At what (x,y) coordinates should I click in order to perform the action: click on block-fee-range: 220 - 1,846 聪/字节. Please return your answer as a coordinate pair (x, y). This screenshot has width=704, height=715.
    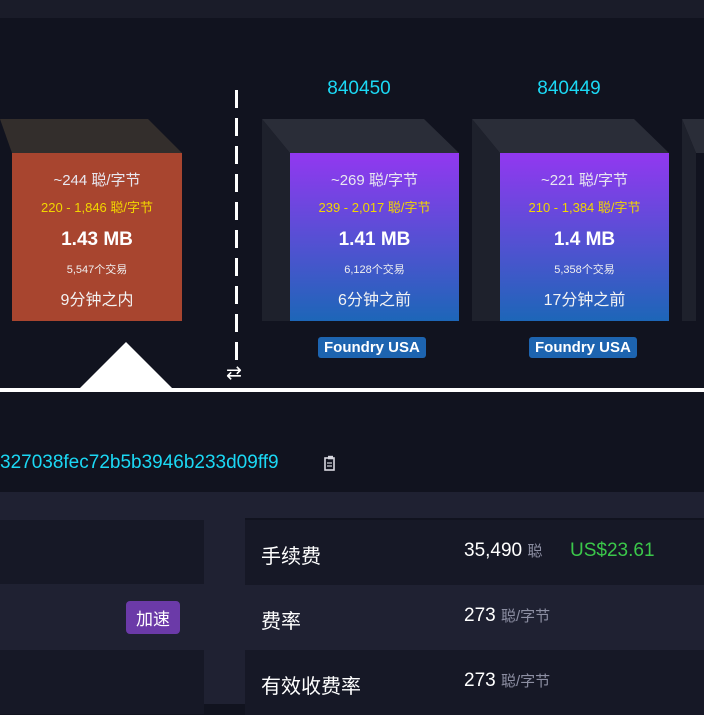
    Looking at the image, I should click on (97, 207).